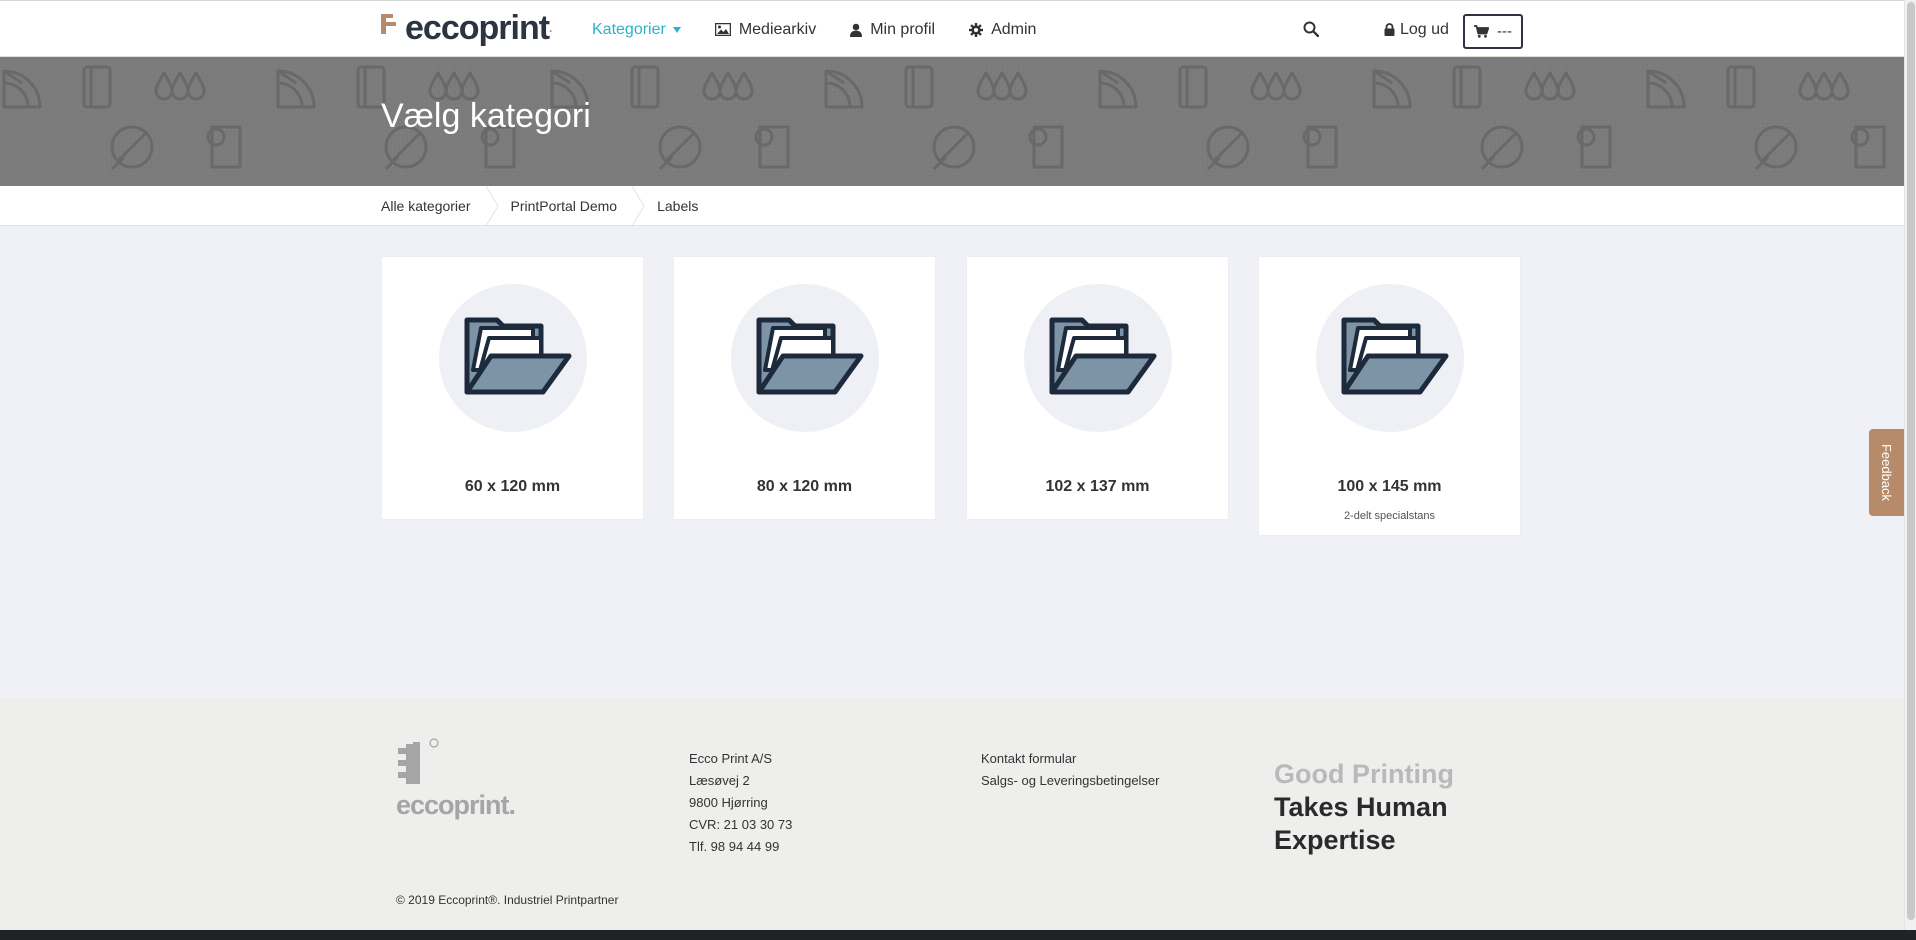  I want to click on print-pattern-background, so click(952, 121).